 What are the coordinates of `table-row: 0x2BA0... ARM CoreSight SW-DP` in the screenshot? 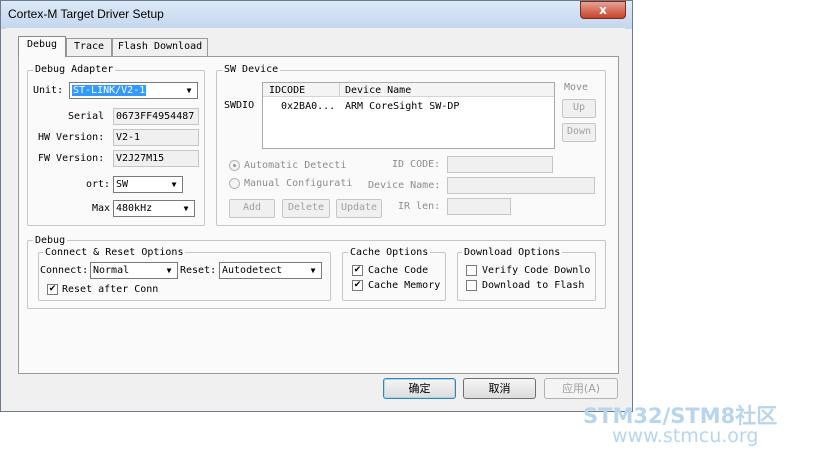 It's located at (408, 106).